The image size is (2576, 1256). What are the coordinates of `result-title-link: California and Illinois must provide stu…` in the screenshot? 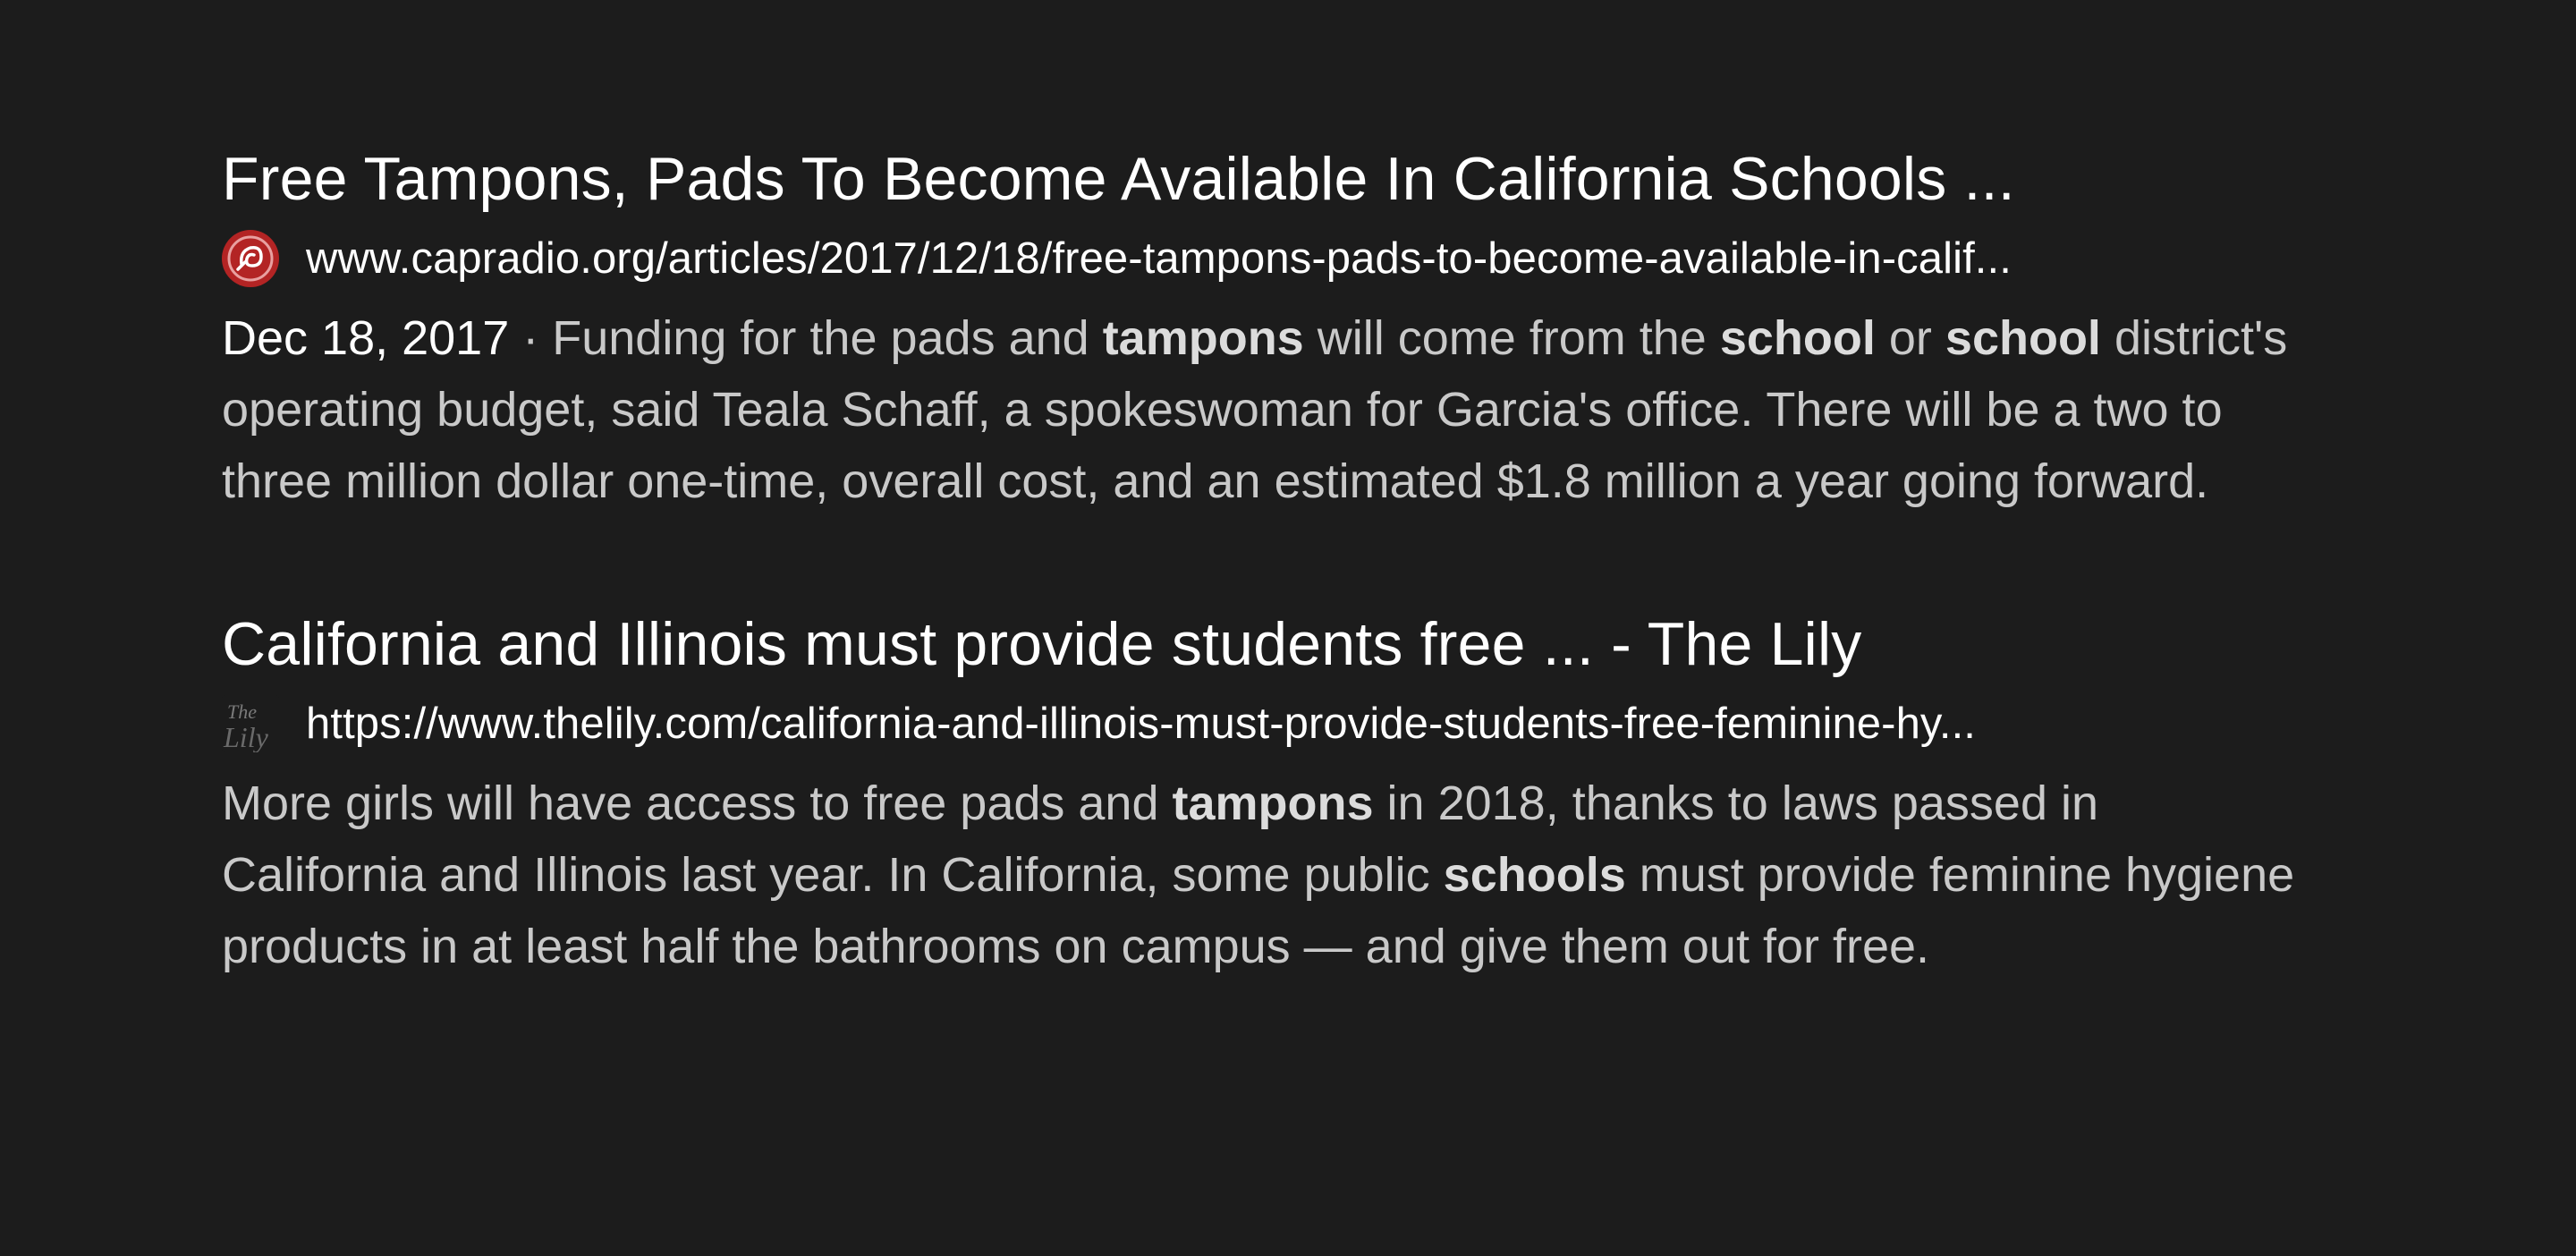 It's located at (1295, 644).